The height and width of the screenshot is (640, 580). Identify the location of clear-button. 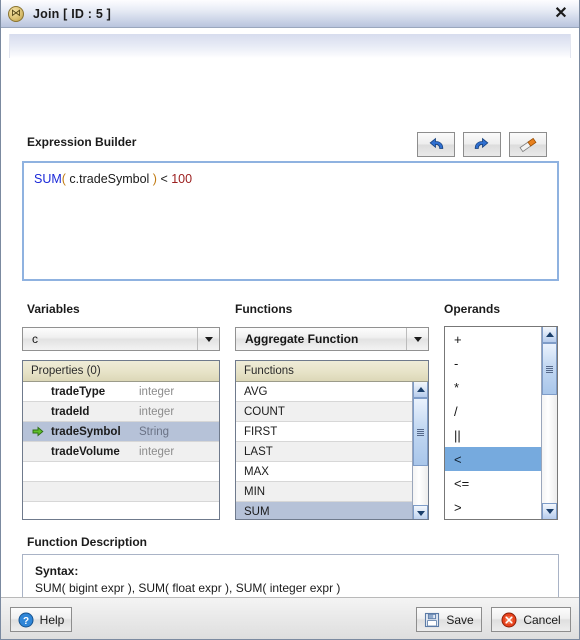
(528, 144).